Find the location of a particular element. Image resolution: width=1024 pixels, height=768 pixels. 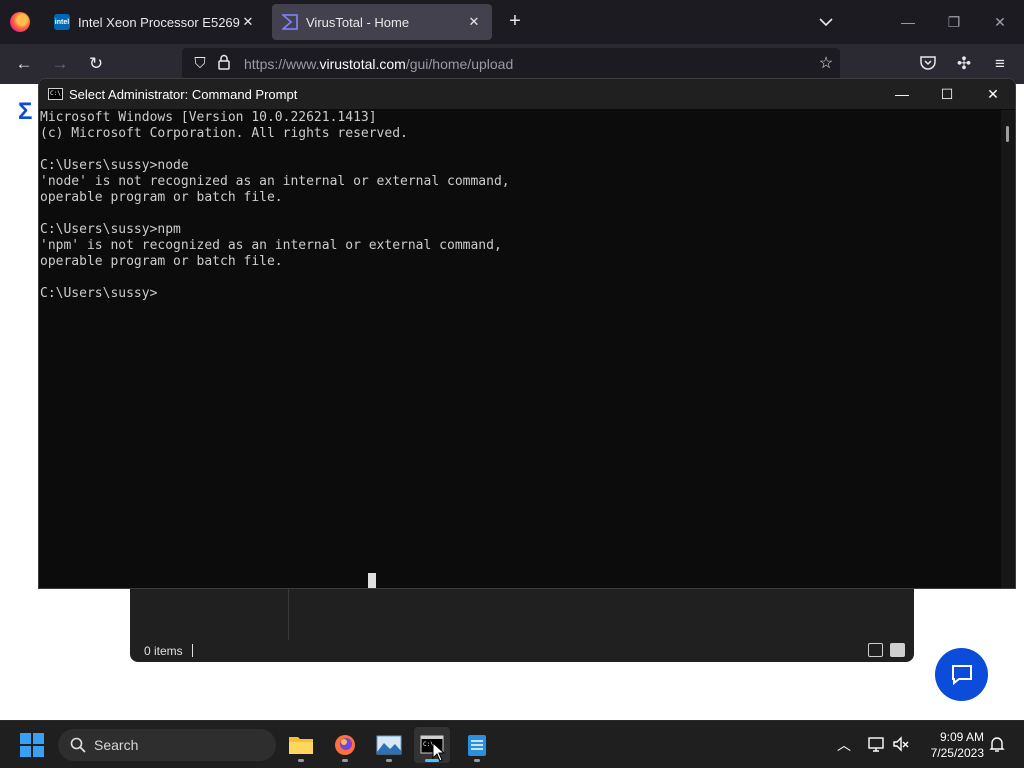

show-hidden-icons-chevron-icon: ︿ is located at coordinates (844, 745).